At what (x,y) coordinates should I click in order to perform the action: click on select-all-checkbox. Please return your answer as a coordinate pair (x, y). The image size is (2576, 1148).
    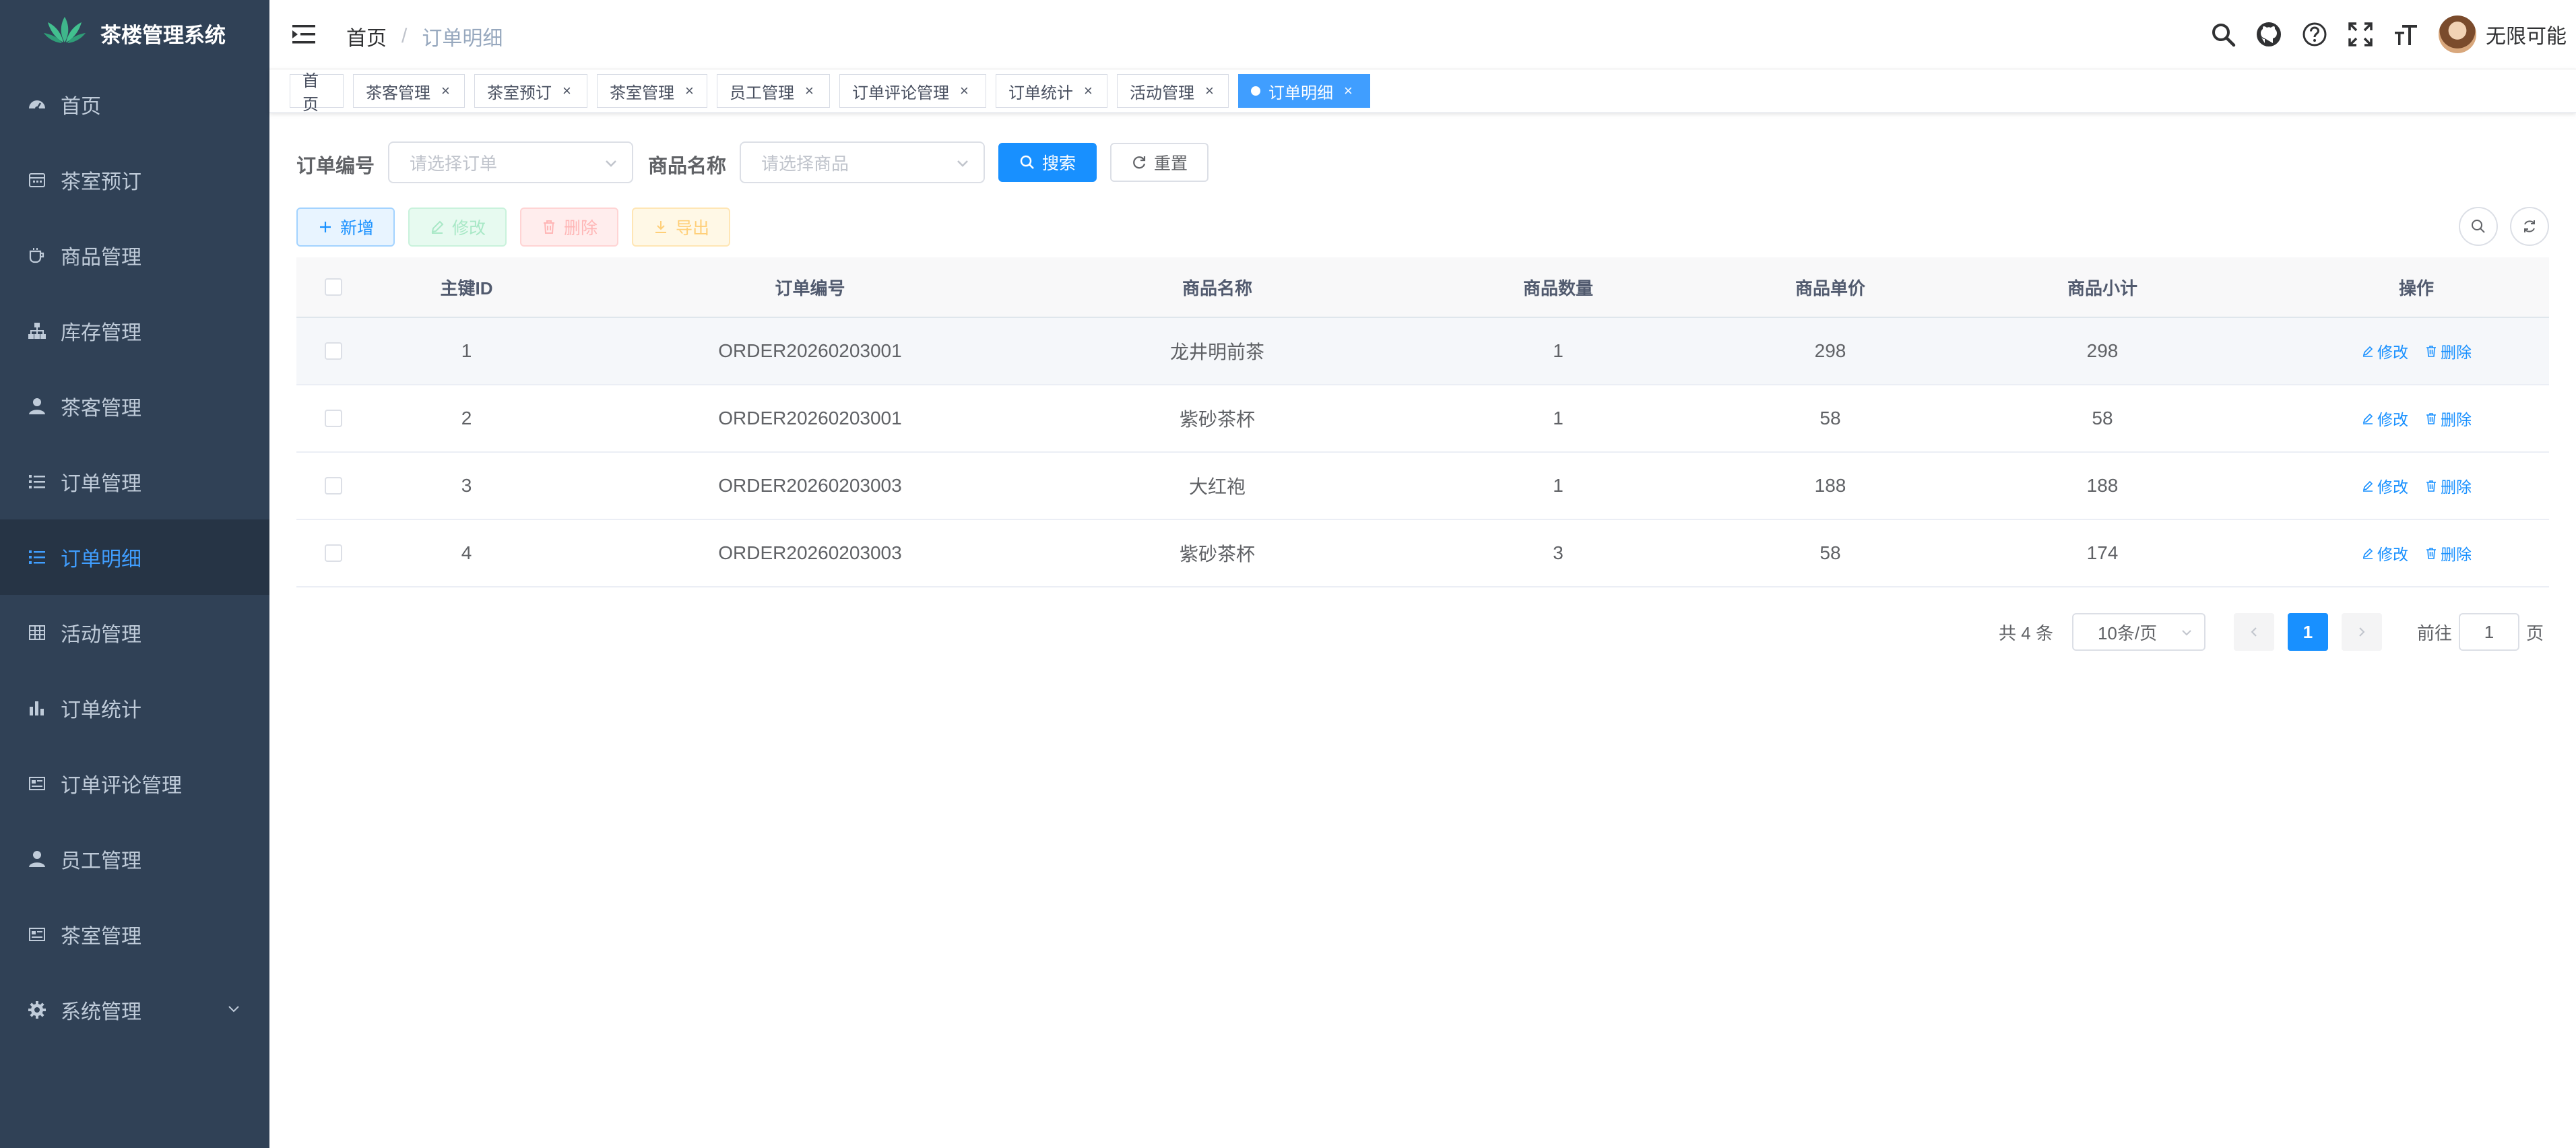
    Looking at the image, I should click on (333, 287).